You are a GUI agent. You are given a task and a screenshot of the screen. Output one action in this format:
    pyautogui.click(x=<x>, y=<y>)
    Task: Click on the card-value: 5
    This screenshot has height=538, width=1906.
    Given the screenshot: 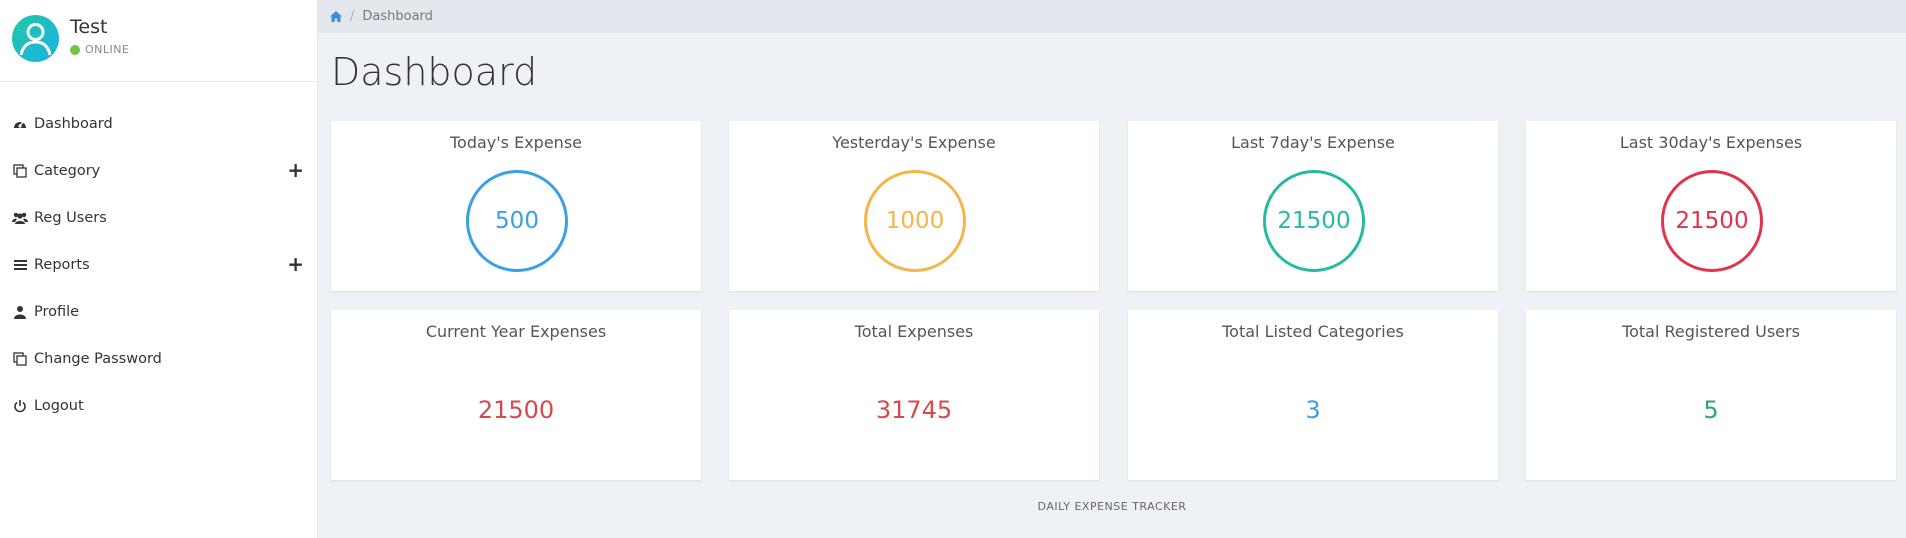 What is the action you would take?
    pyautogui.click(x=1711, y=410)
    